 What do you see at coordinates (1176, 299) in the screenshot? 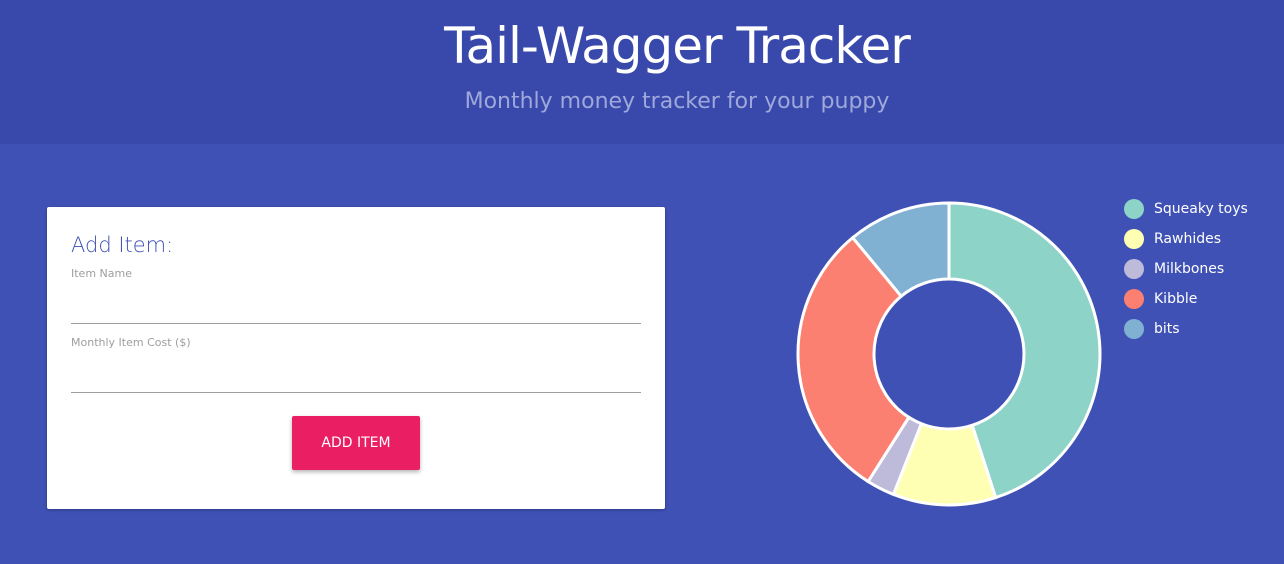
I see `legend-label: Kibble` at bounding box center [1176, 299].